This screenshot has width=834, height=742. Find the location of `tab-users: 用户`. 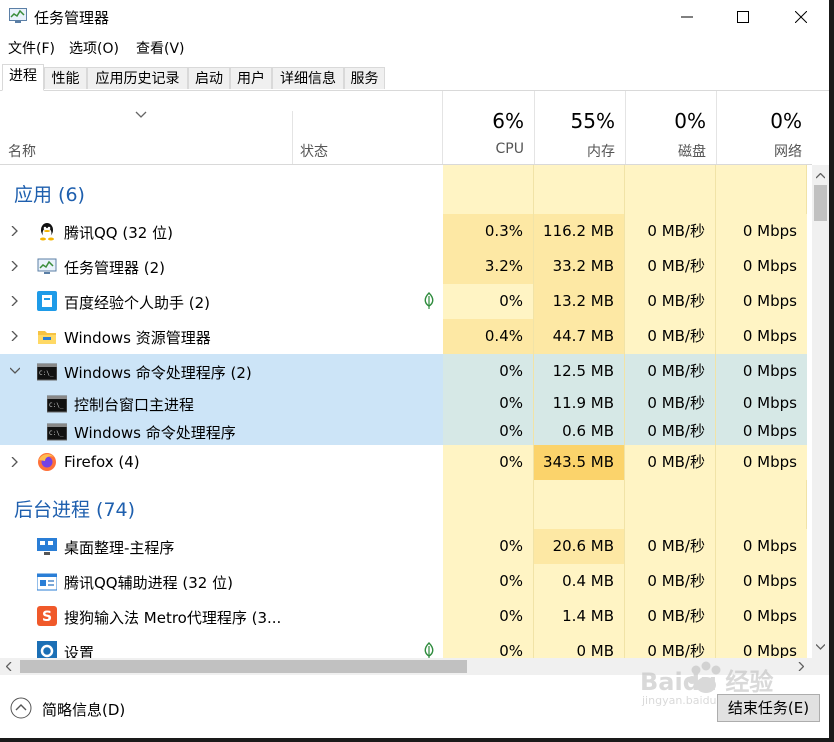

tab-users: 用户 is located at coordinates (251, 78).